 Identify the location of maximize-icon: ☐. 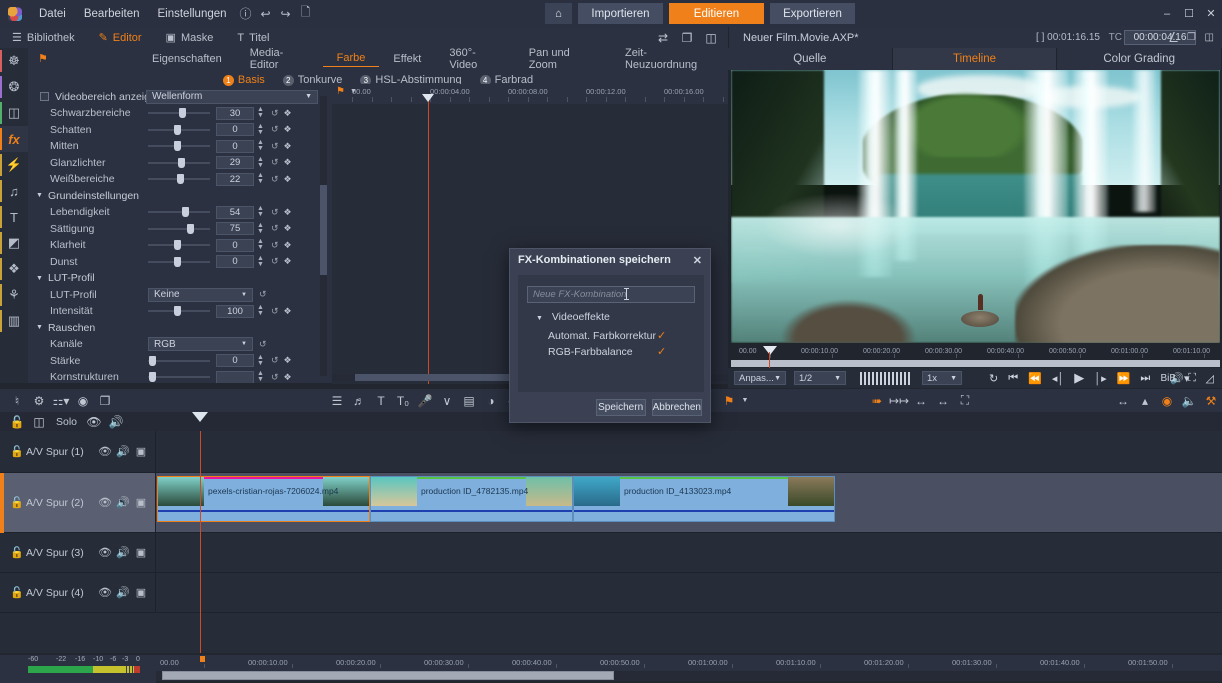
(1189, 13).